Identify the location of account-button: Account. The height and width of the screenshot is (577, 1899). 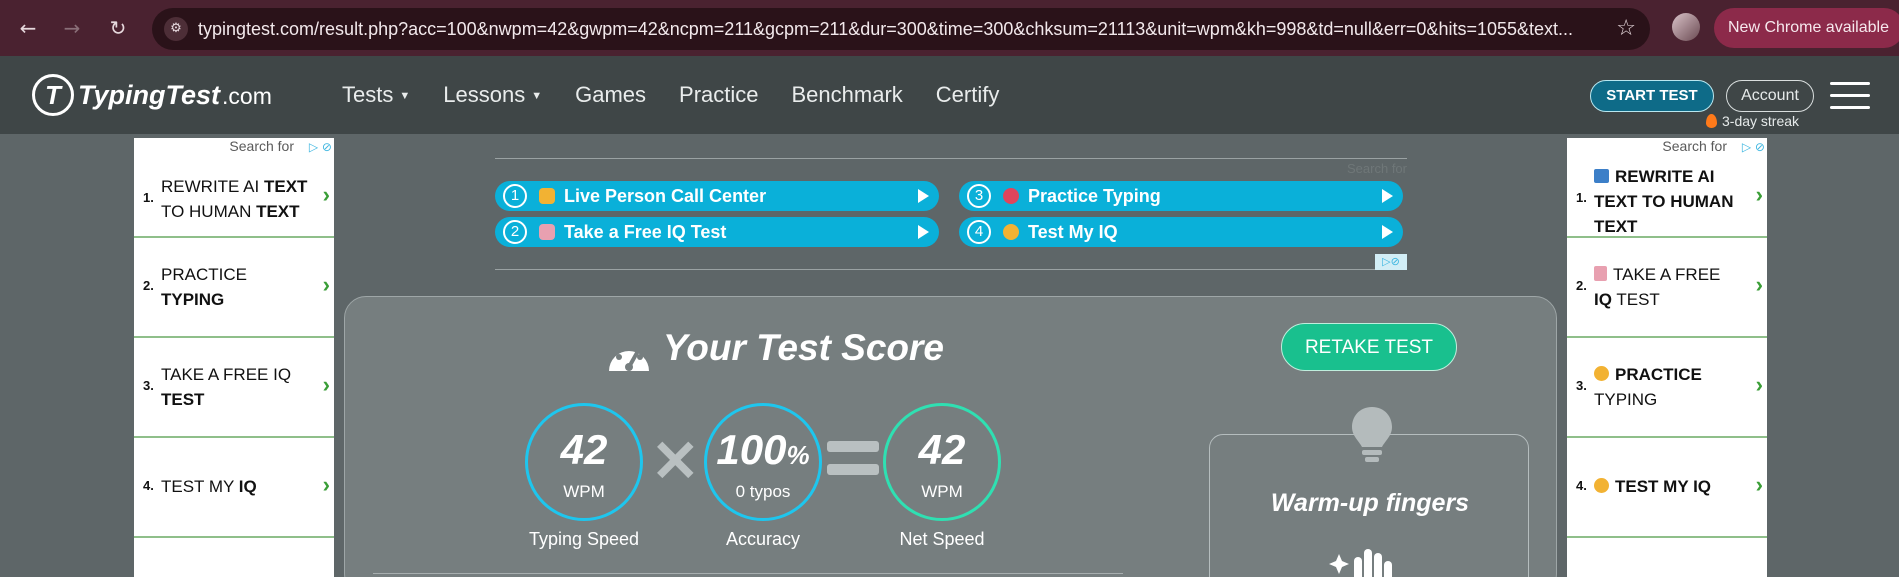
(1770, 96).